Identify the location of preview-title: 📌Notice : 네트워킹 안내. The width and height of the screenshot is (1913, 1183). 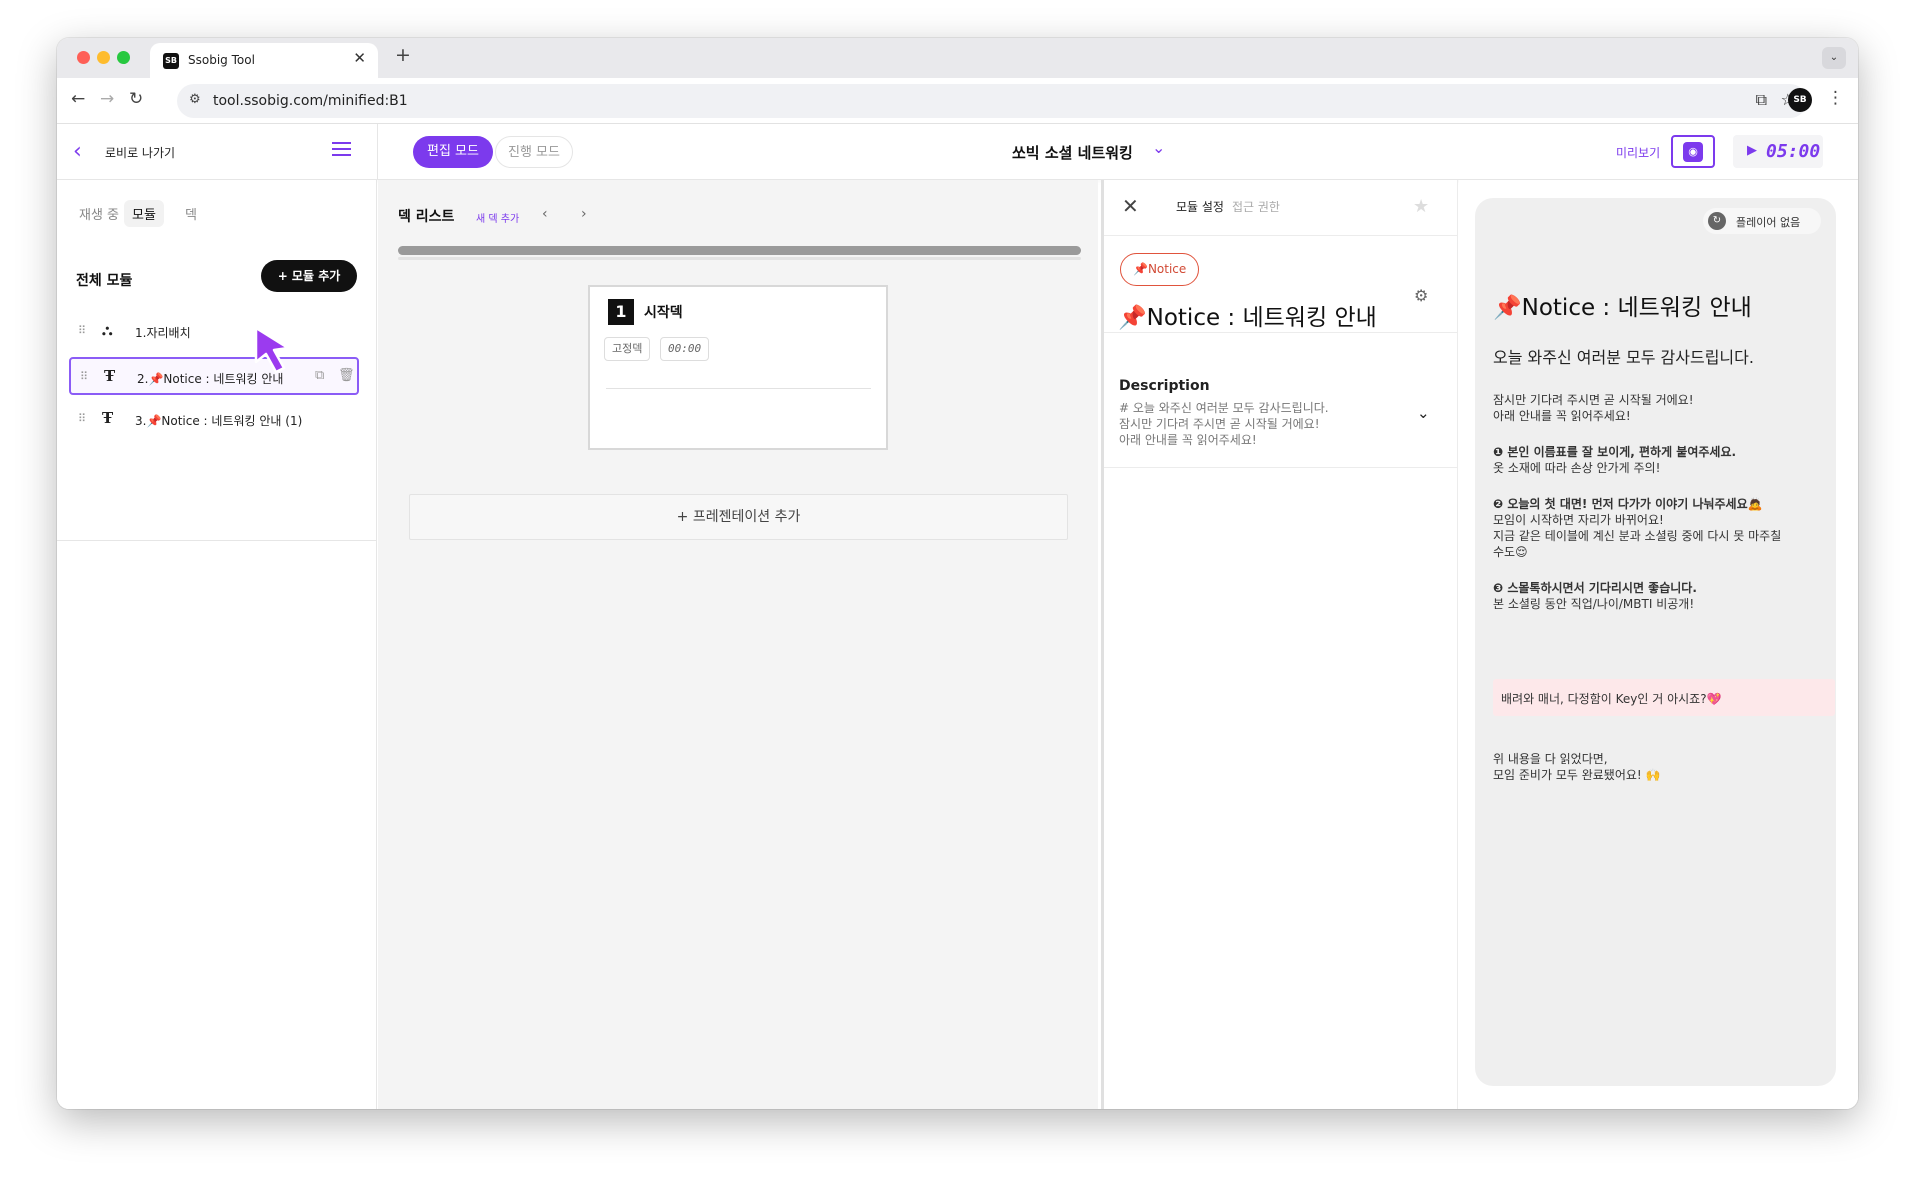
(1622, 308).